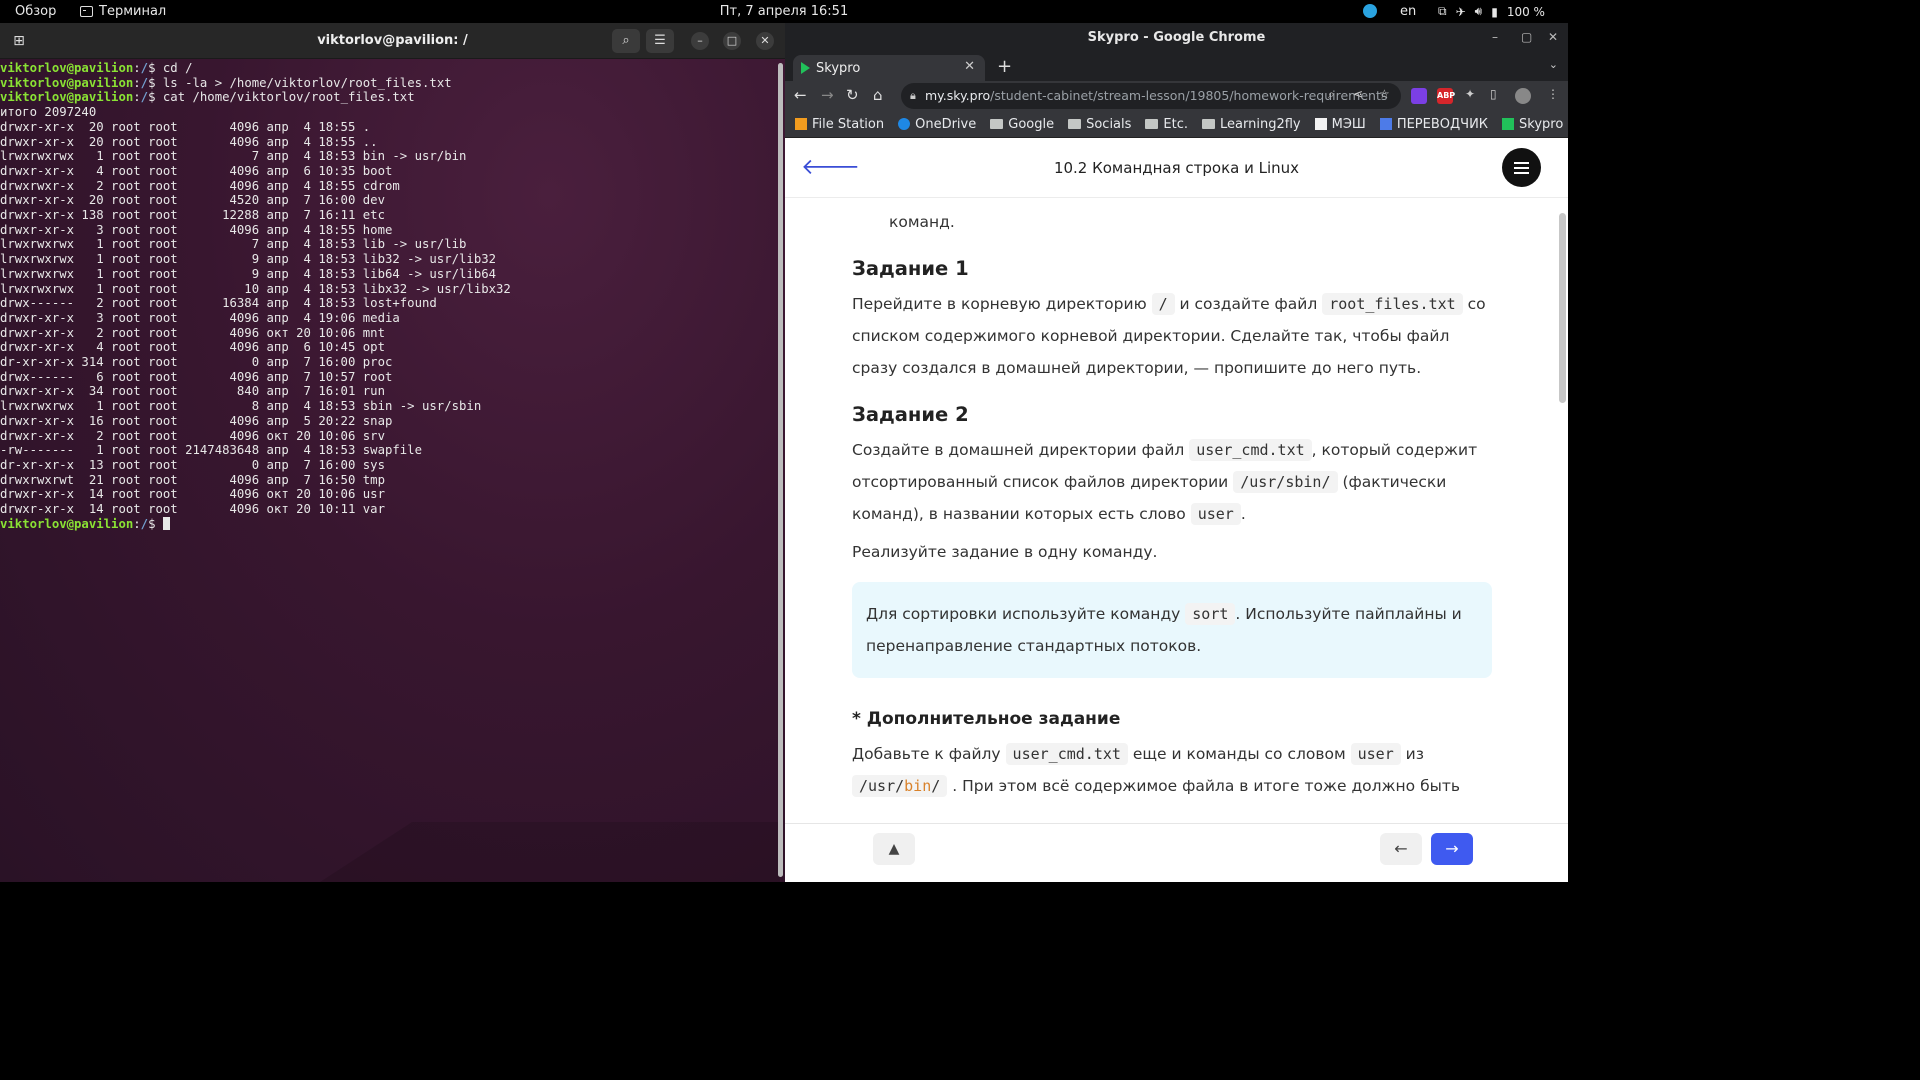 This screenshot has width=1920, height=1080. I want to click on reload-icon: ↻, so click(852, 95).